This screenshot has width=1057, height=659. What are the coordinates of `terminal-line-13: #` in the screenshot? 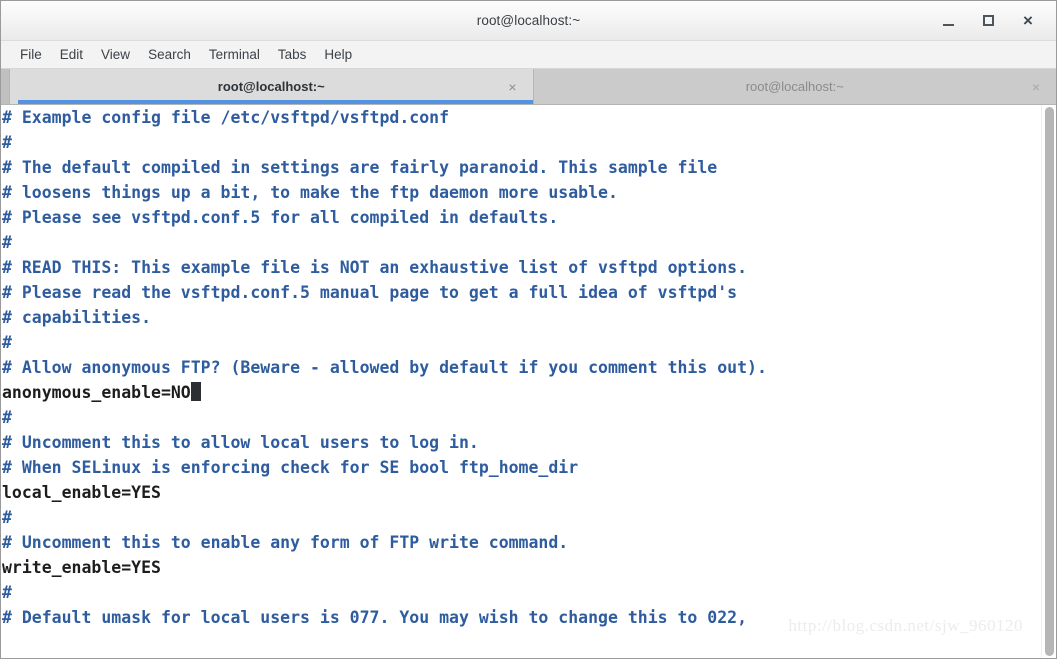 It's located at (521, 417).